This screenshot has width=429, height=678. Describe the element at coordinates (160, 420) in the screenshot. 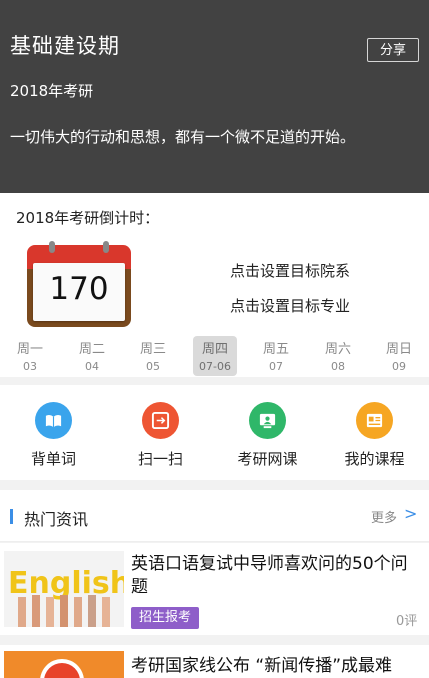

I see `scan-icon` at that location.